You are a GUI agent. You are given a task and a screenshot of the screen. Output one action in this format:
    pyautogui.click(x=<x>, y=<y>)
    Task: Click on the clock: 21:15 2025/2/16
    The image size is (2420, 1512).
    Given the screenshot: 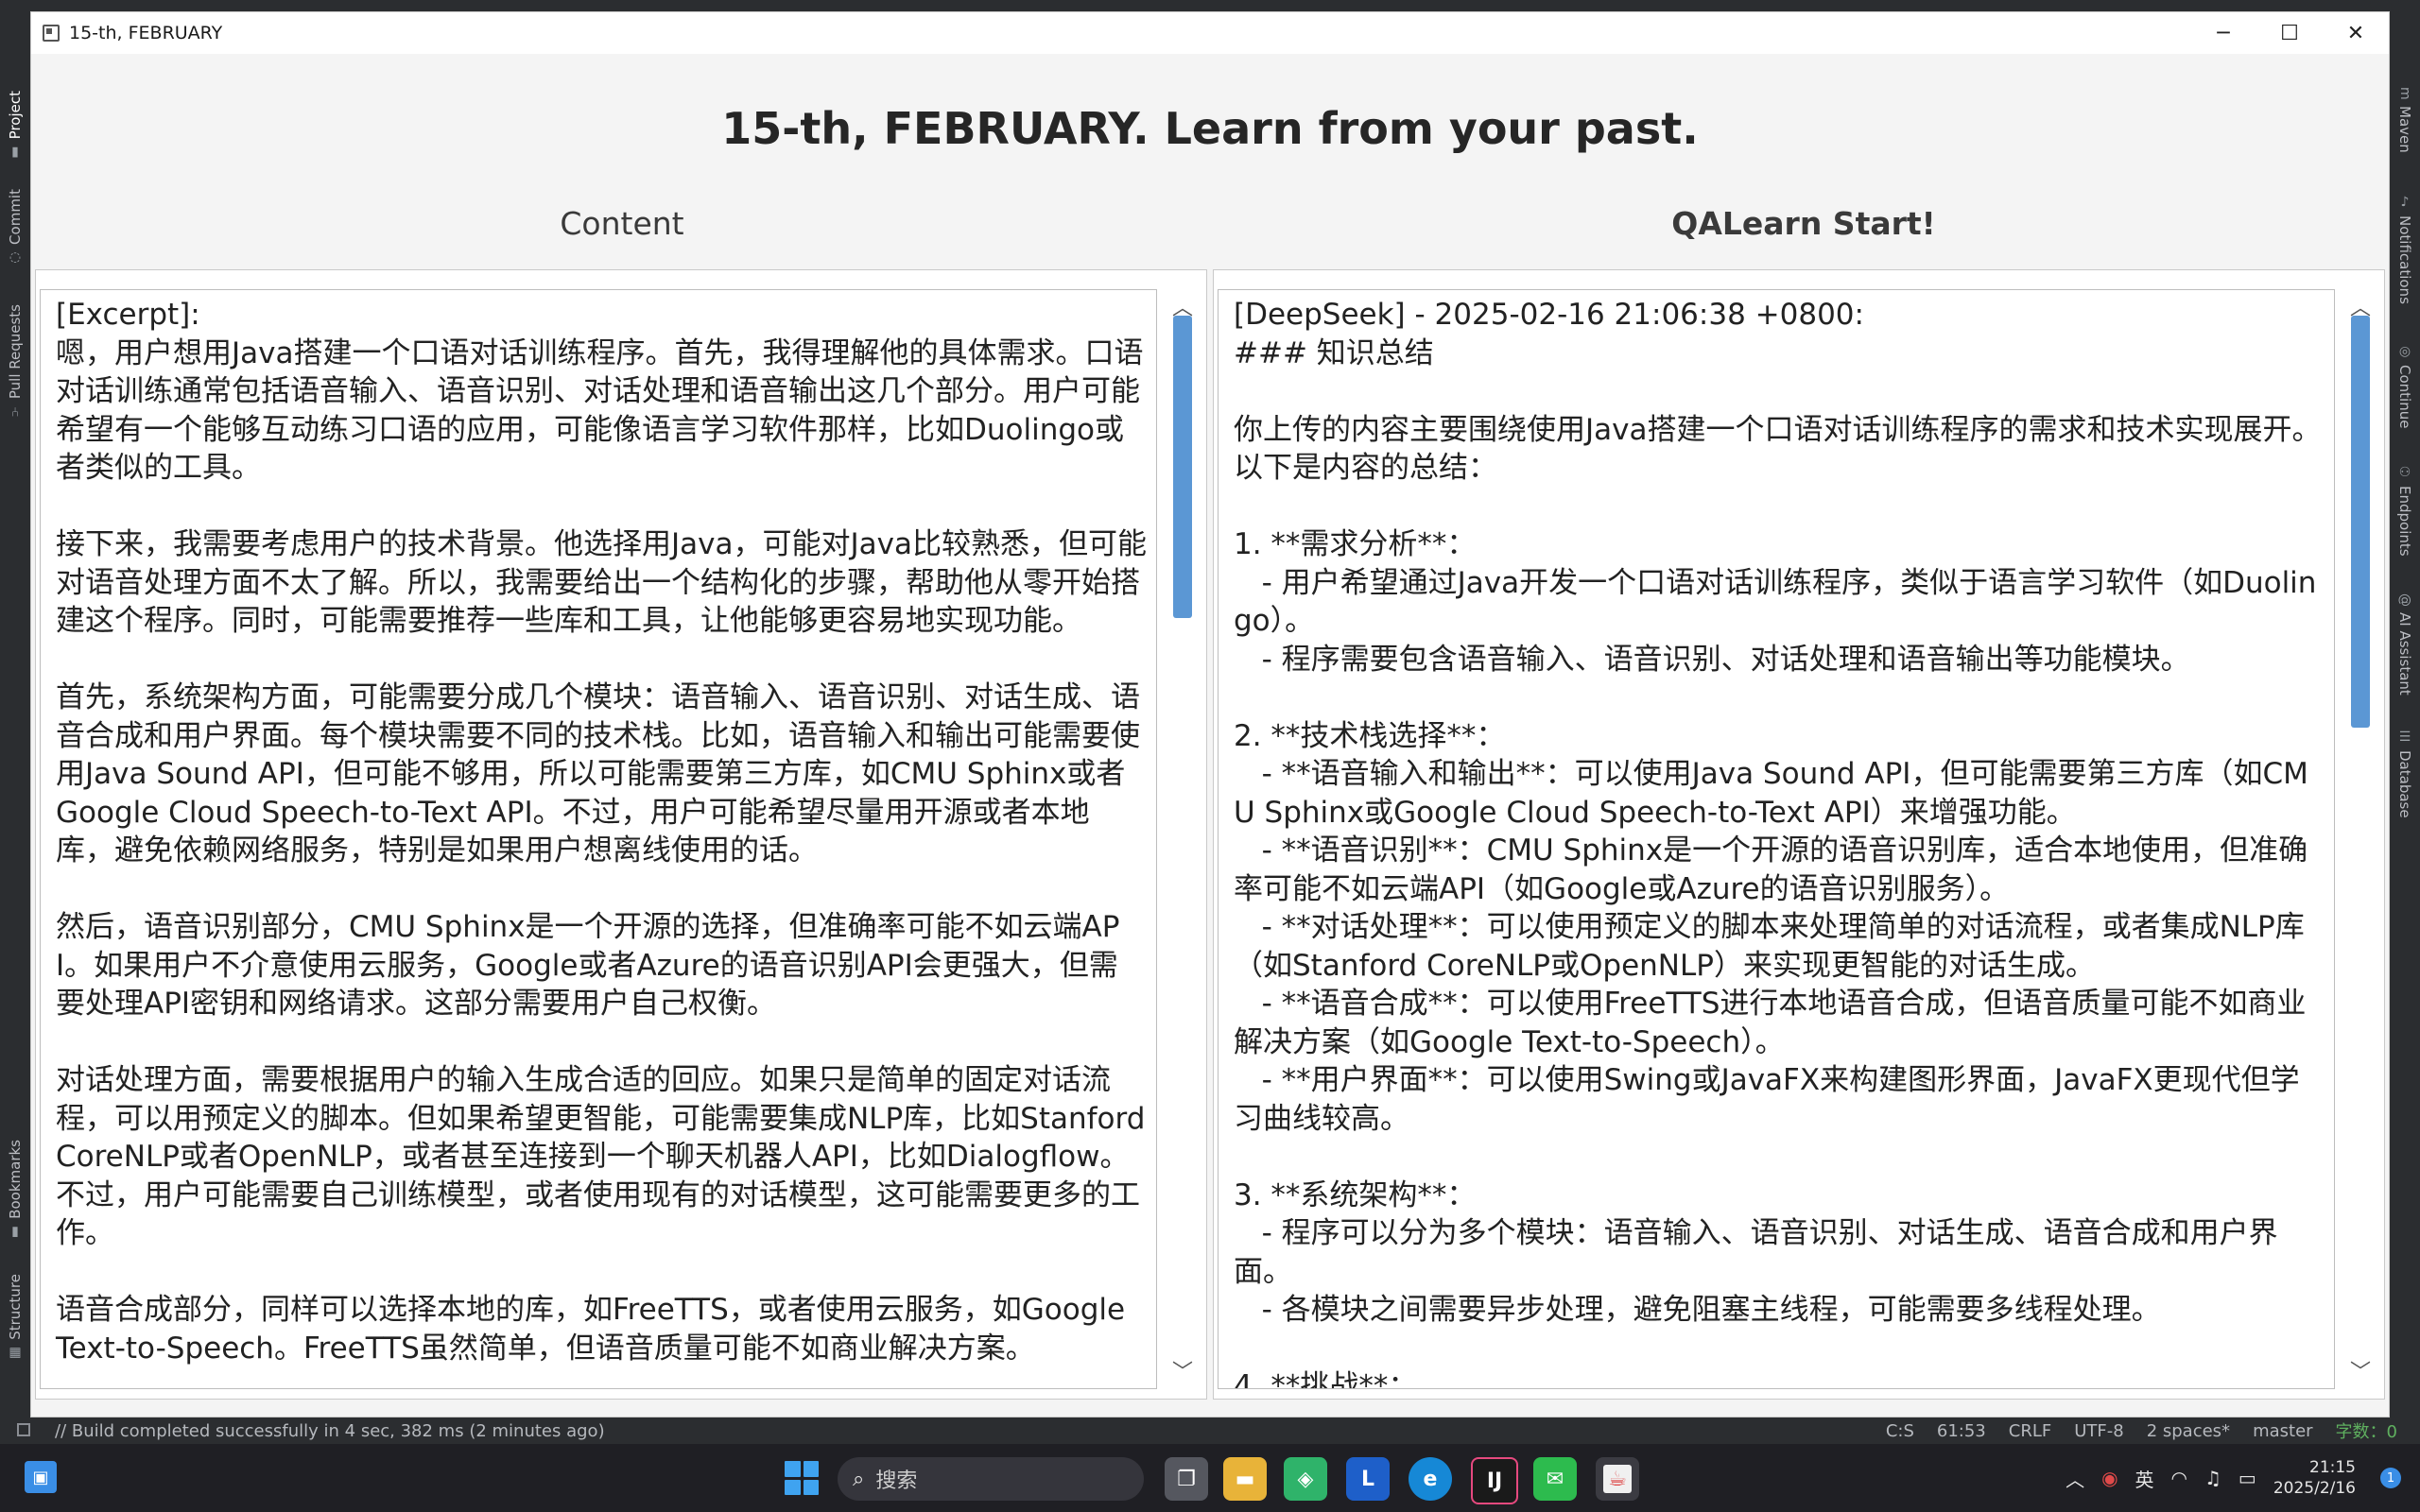 What is the action you would take?
    pyautogui.click(x=2314, y=1478)
    